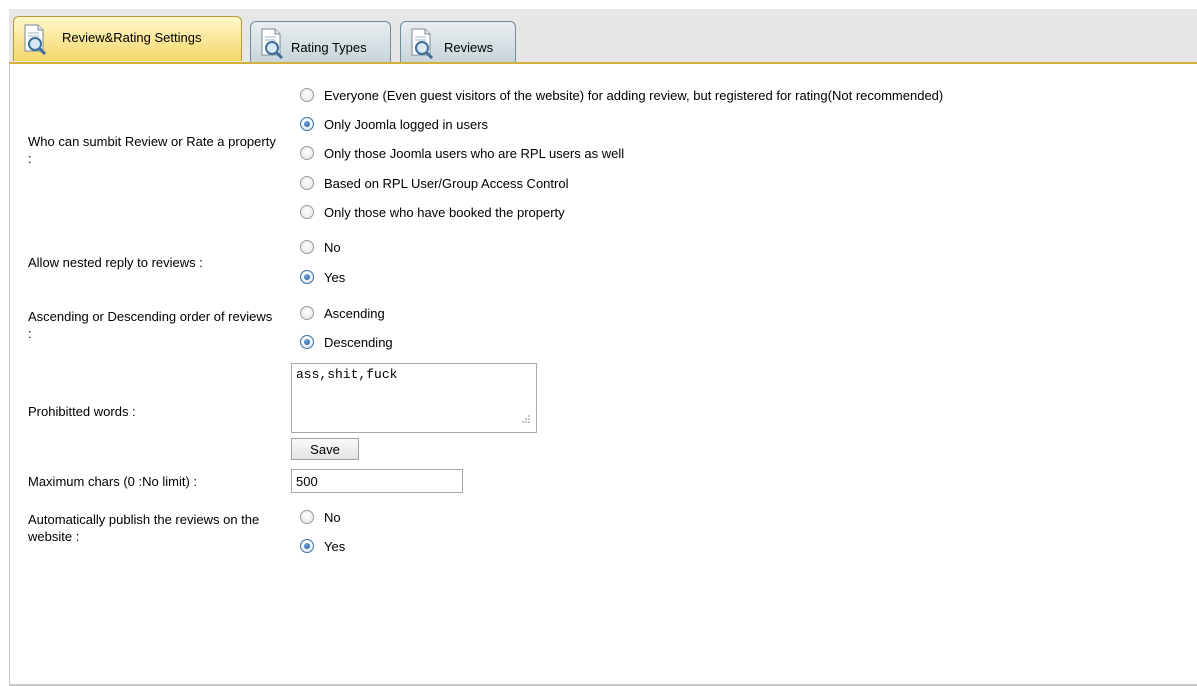  Describe the element at coordinates (446, 183) in the screenshot. I see `option-label: Based on RPL User/Group Access Control` at that location.